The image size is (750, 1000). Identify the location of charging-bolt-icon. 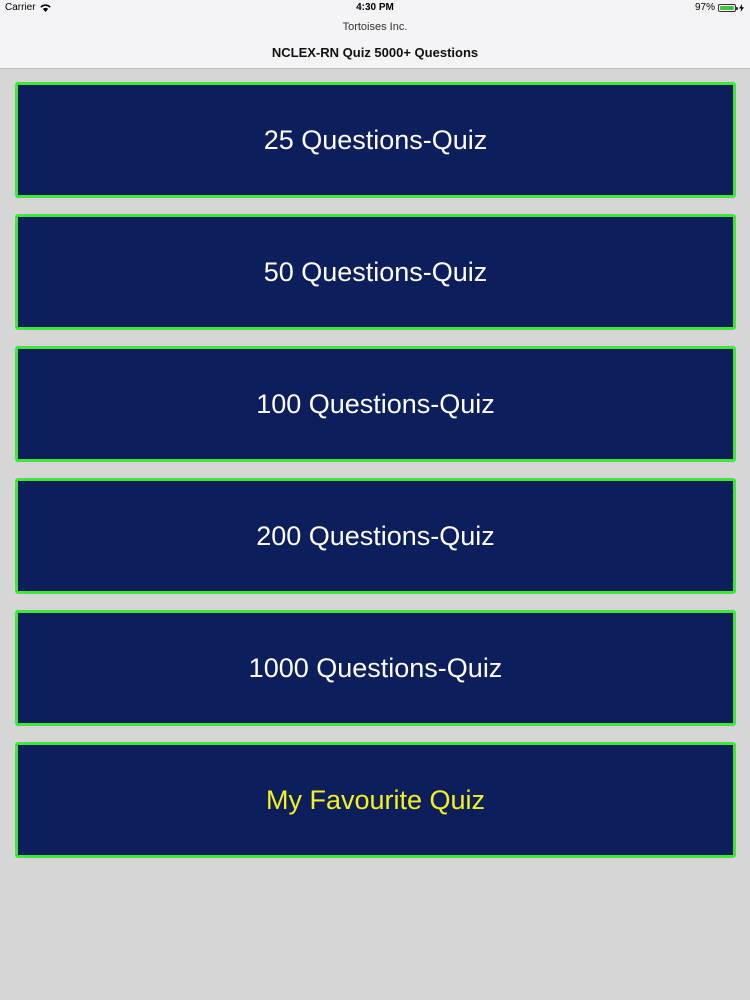
(741, 7).